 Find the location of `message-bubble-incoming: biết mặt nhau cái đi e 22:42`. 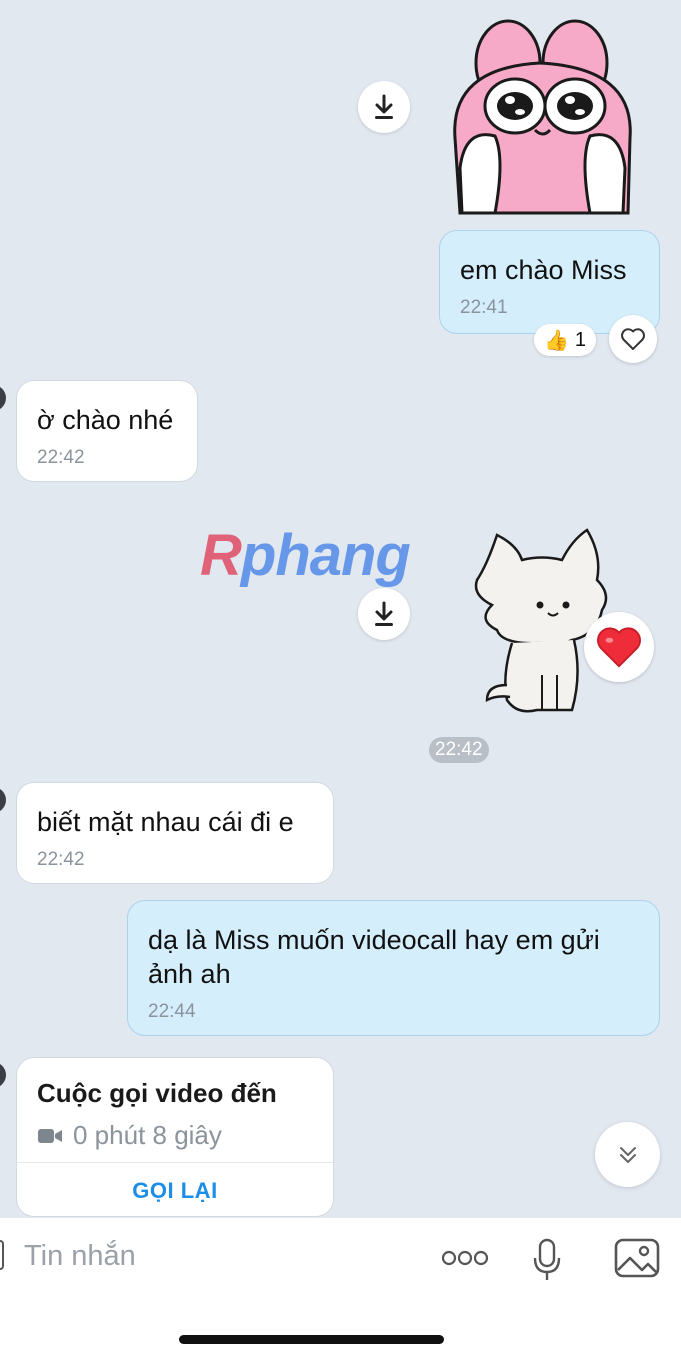

message-bubble-incoming: biết mặt nhau cái đi e 22:42 is located at coordinates (175, 833).